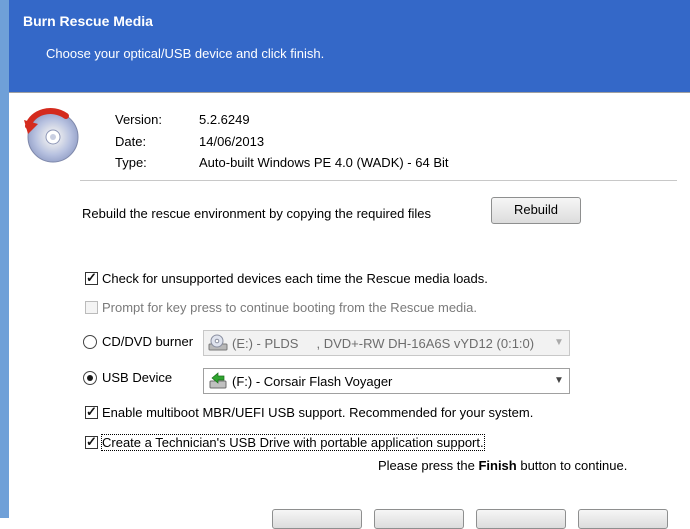  What do you see at coordinates (88, 21) in the screenshot?
I see `dialog-title: Burn Rescue Media` at bounding box center [88, 21].